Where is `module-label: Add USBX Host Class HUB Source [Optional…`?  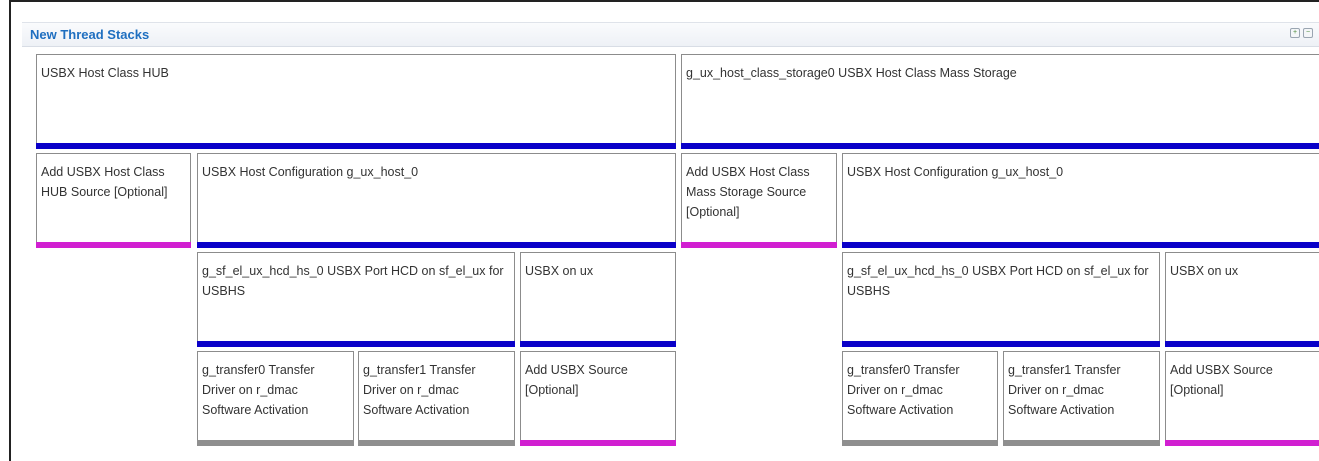 module-label: Add USBX Host Class HUB Source [Optional… is located at coordinates (104, 182).